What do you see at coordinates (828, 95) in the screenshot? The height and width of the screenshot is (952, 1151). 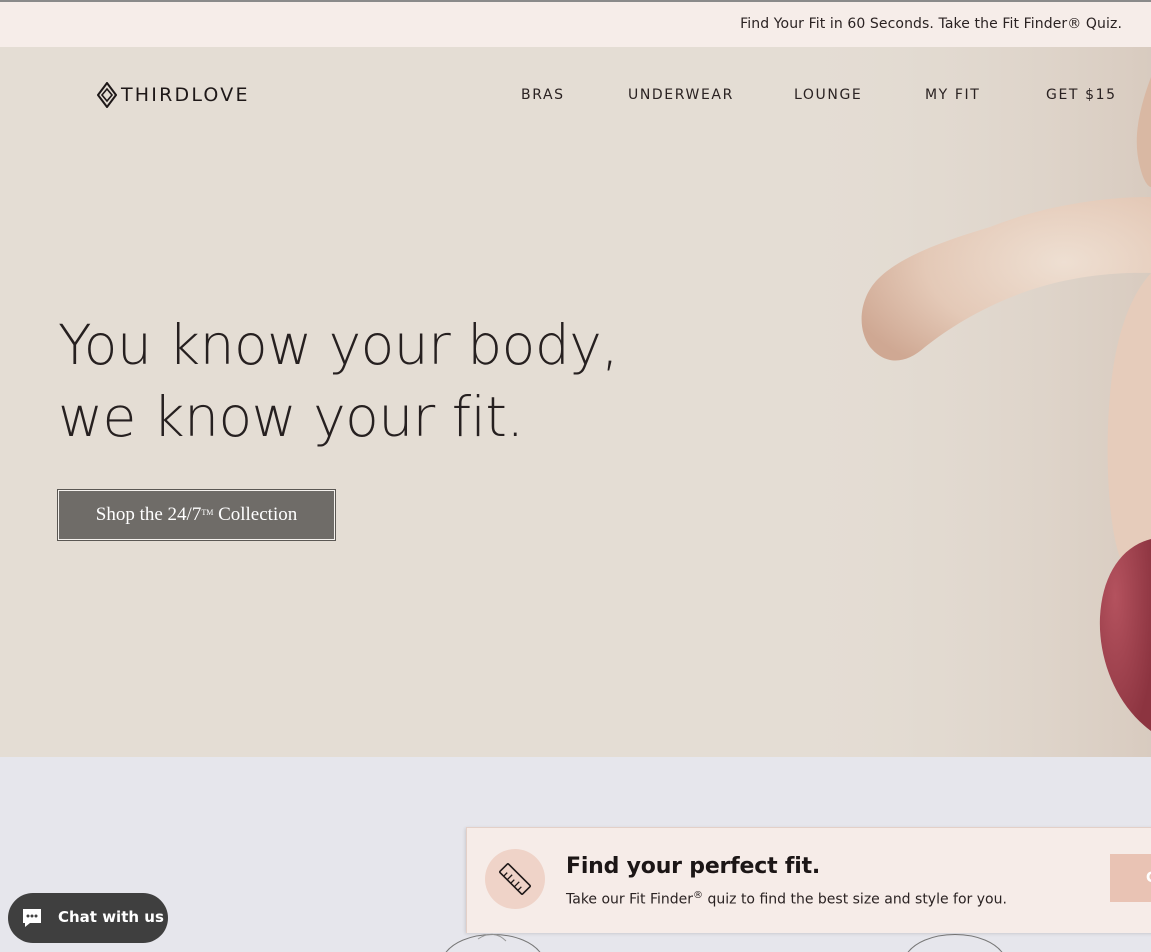 I see `nav-item-lounge: LOUNGE` at bounding box center [828, 95].